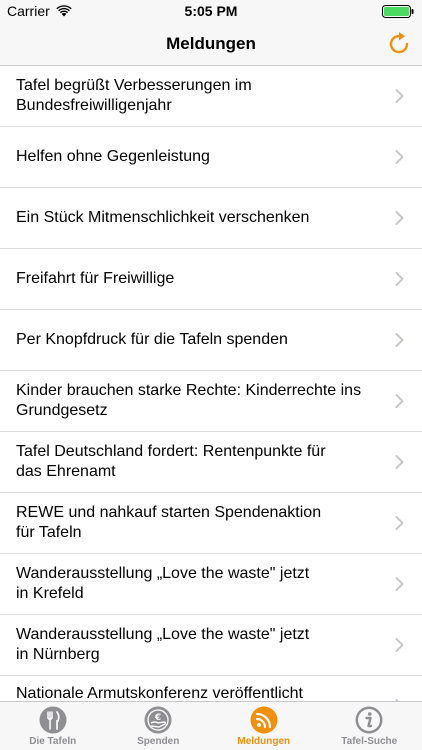 This screenshot has height=750, width=422. What do you see at coordinates (113, 156) in the screenshot?
I see `news-item-title: Helfen ohne Gegenleistung` at bounding box center [113, 156].